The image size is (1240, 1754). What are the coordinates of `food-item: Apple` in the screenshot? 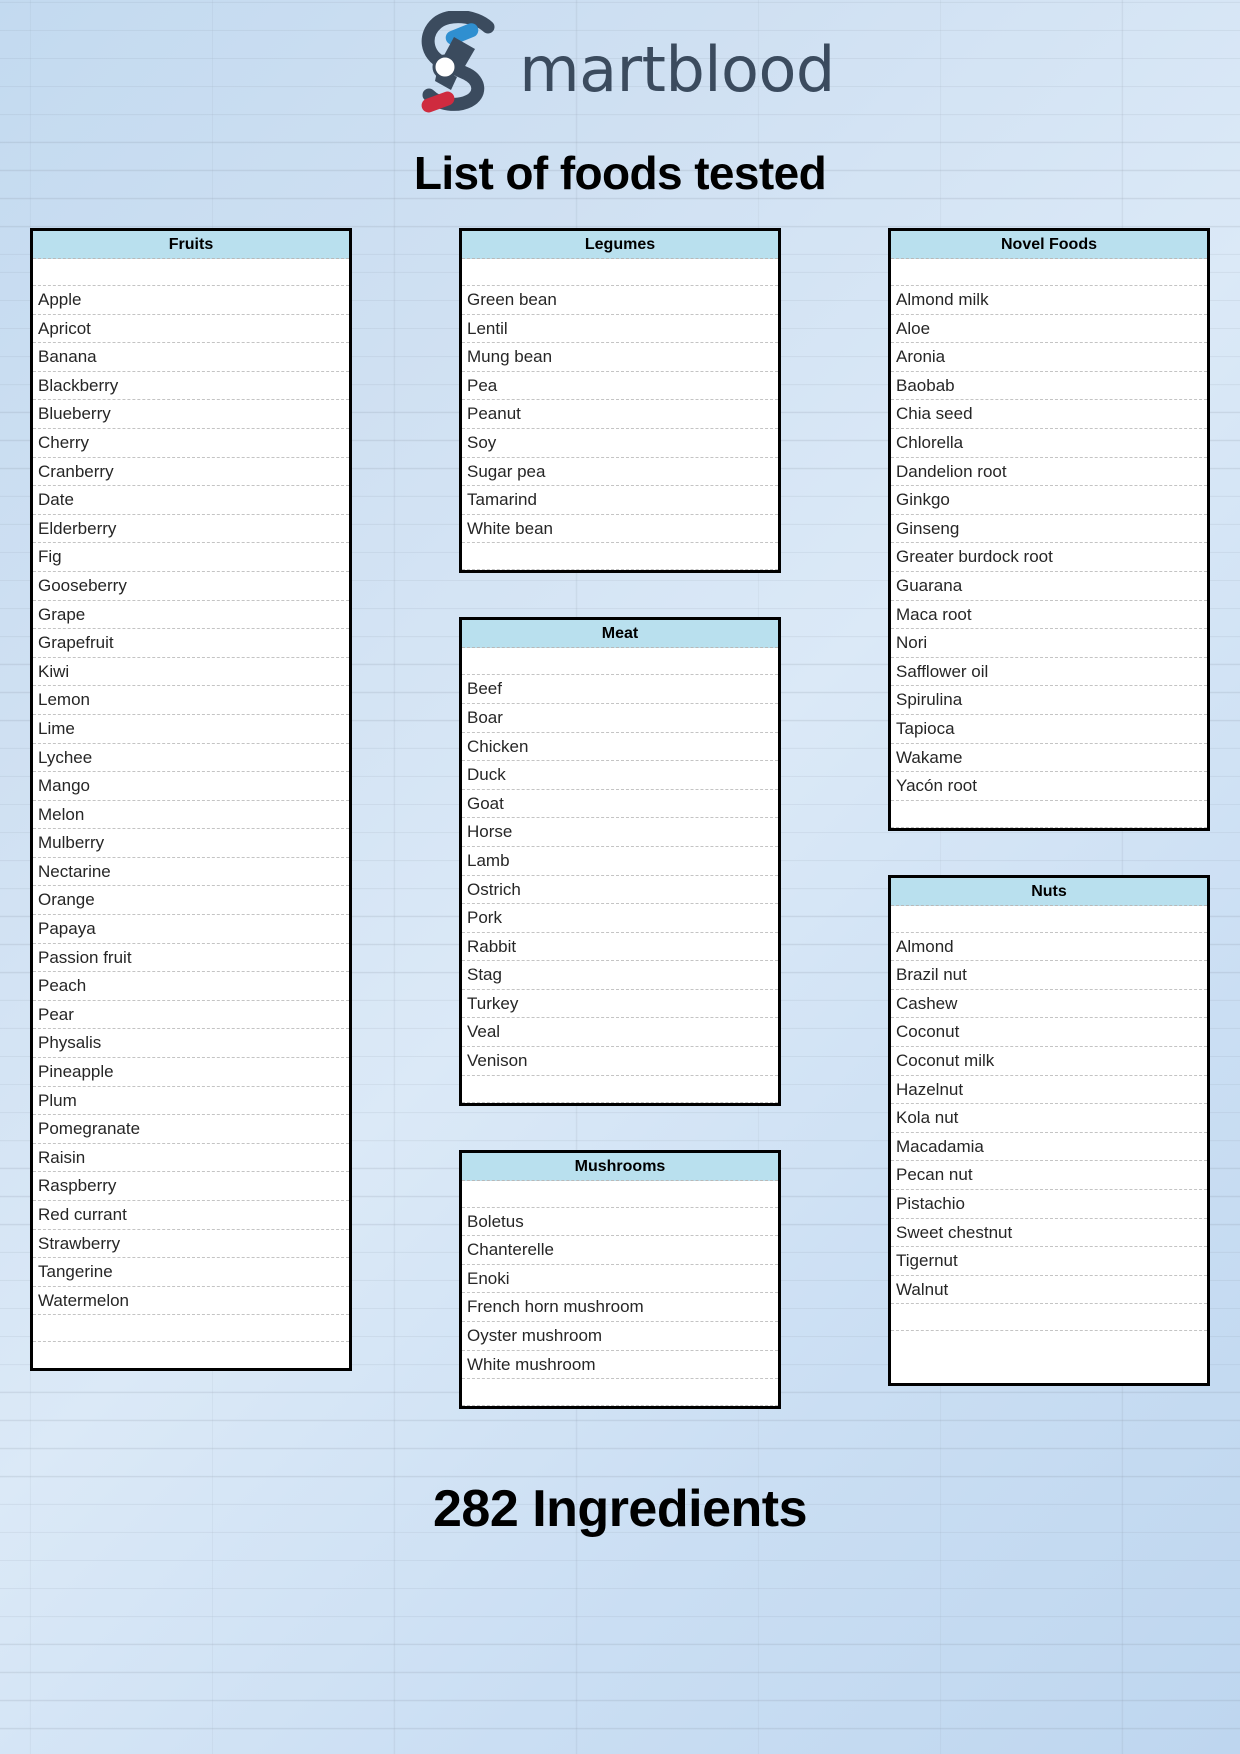 It's located at (191, 300).